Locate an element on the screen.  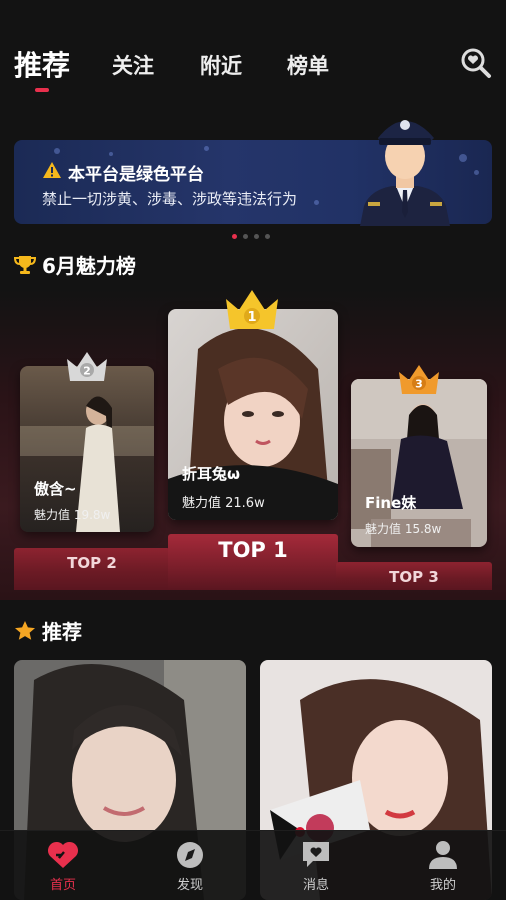
ranking-title: 6月魅力榜 is located at coordinates (89, 266).